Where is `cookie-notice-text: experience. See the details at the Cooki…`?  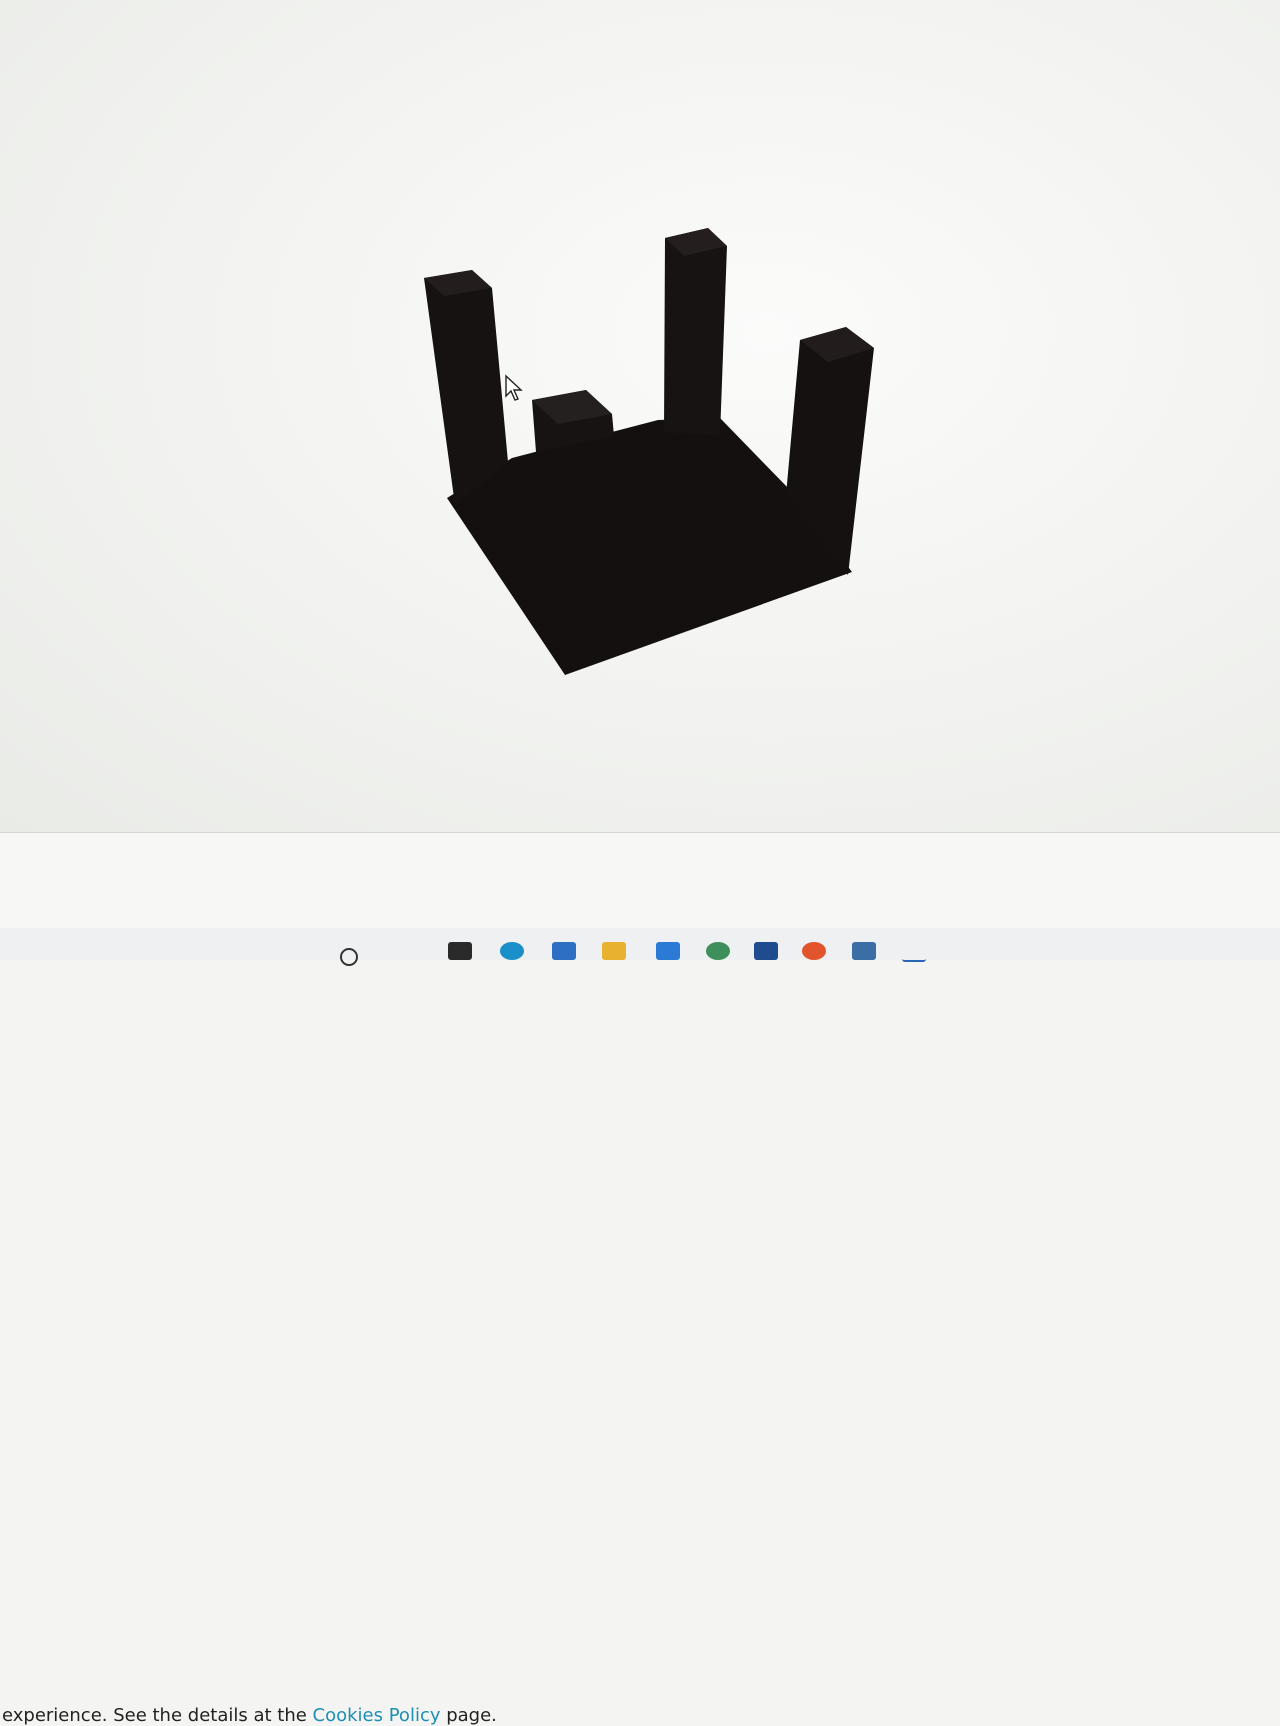 cookie-notice-text: experience. See the details at the Cooki… is located at coordinates (249, 1715).